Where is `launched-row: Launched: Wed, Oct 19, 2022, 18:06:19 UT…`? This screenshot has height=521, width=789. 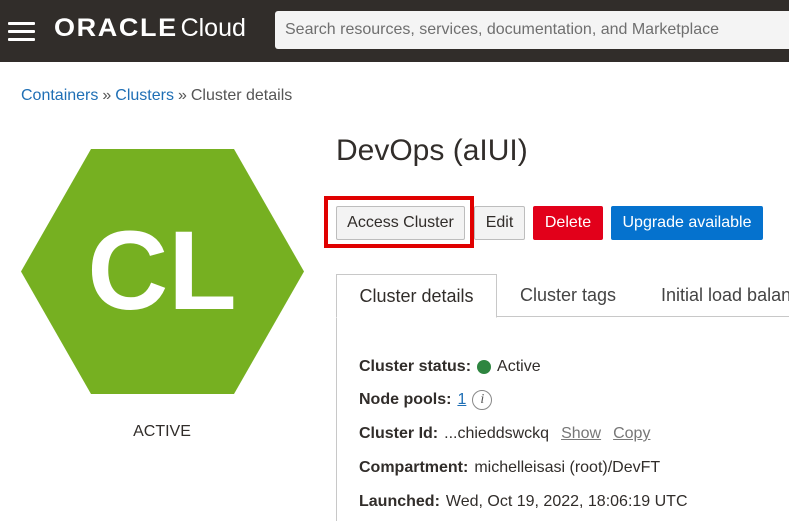 launched-row: Launched: Wed, Oct 19, 2022, 18:06:19 UT… is located at coordinates (523, 502).